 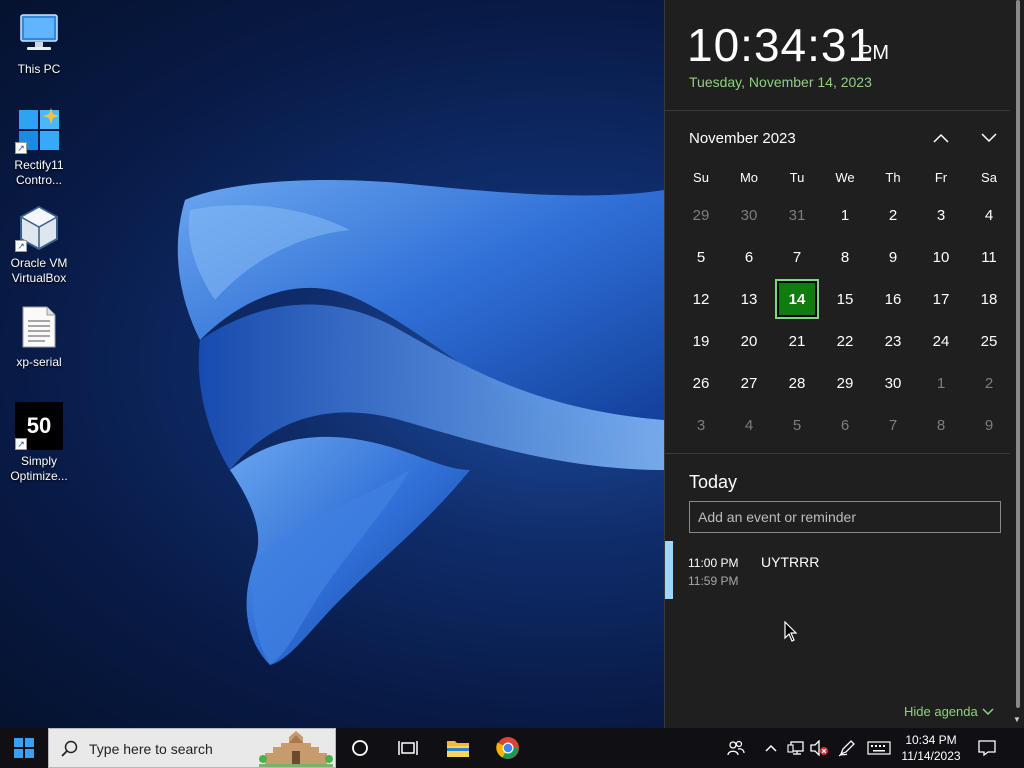 I want to click on start-button, so click(x=24, y=748).